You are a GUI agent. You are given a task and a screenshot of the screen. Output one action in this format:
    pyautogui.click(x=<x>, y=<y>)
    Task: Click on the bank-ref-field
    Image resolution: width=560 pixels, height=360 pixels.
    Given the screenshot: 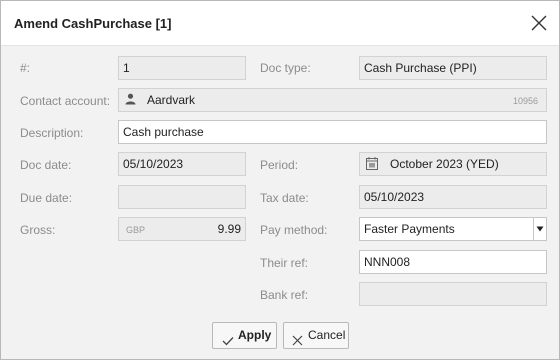 What is the action you would take?
    pyautogui.click(x=453, y=294)
    